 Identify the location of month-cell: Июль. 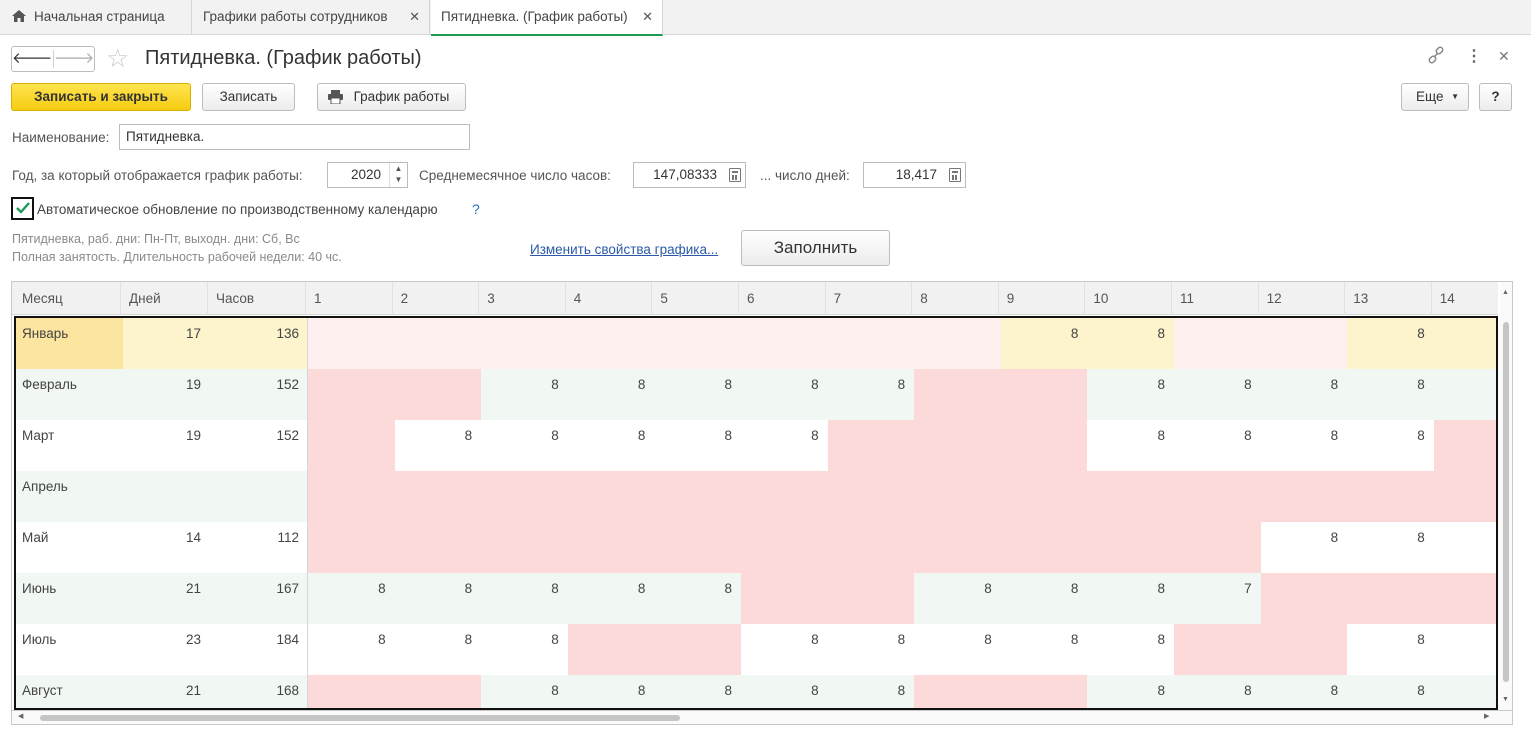
(69, 649).